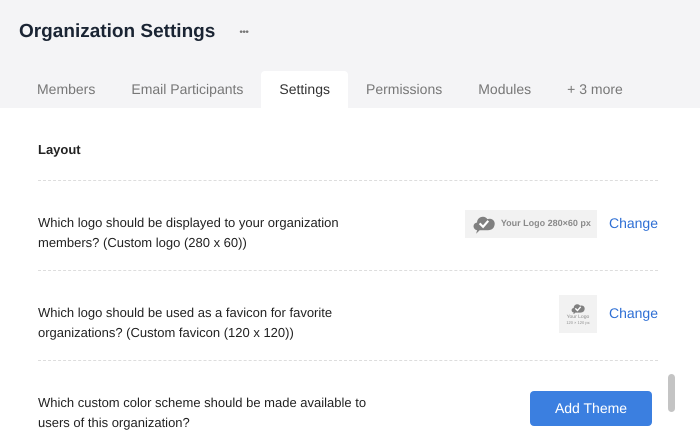 The height and width of the screenshot is (447, 700). I want to click on cloud-check-icon, so click(578, 308).